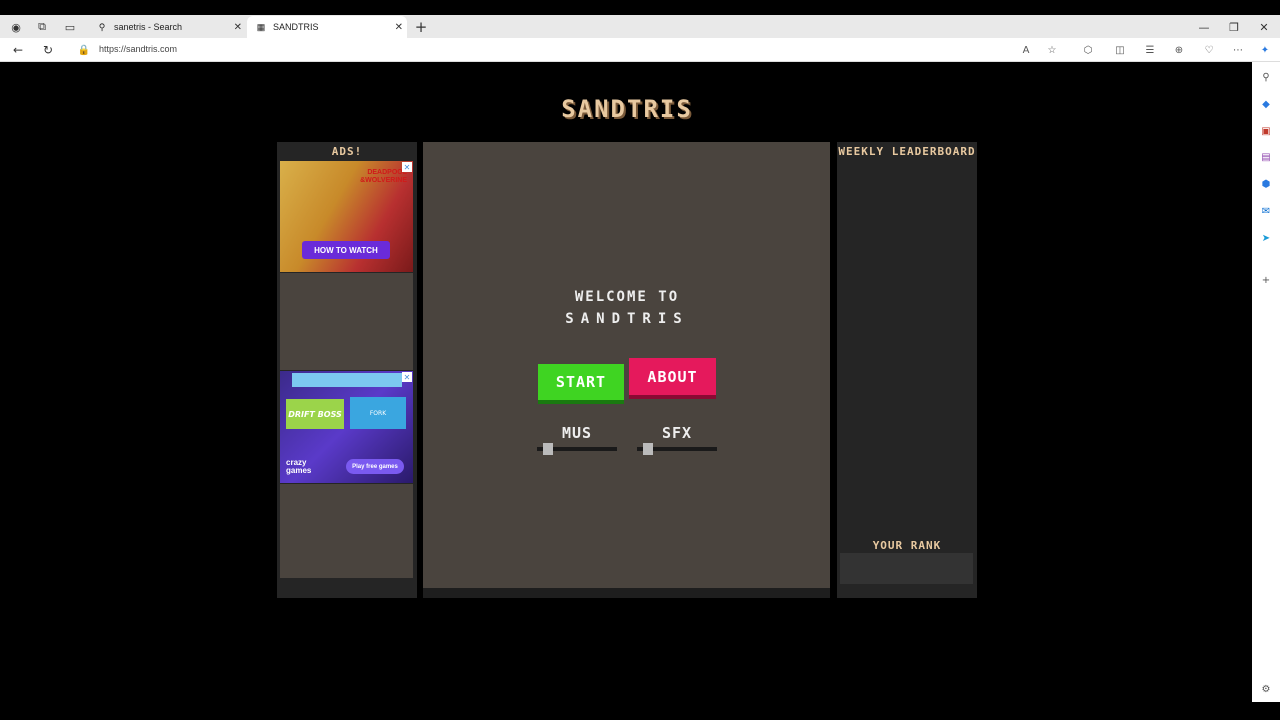 The width and height of the screenshot is (1280, 720). I want to click on refresh-icon: ↻, so click(48, 50).